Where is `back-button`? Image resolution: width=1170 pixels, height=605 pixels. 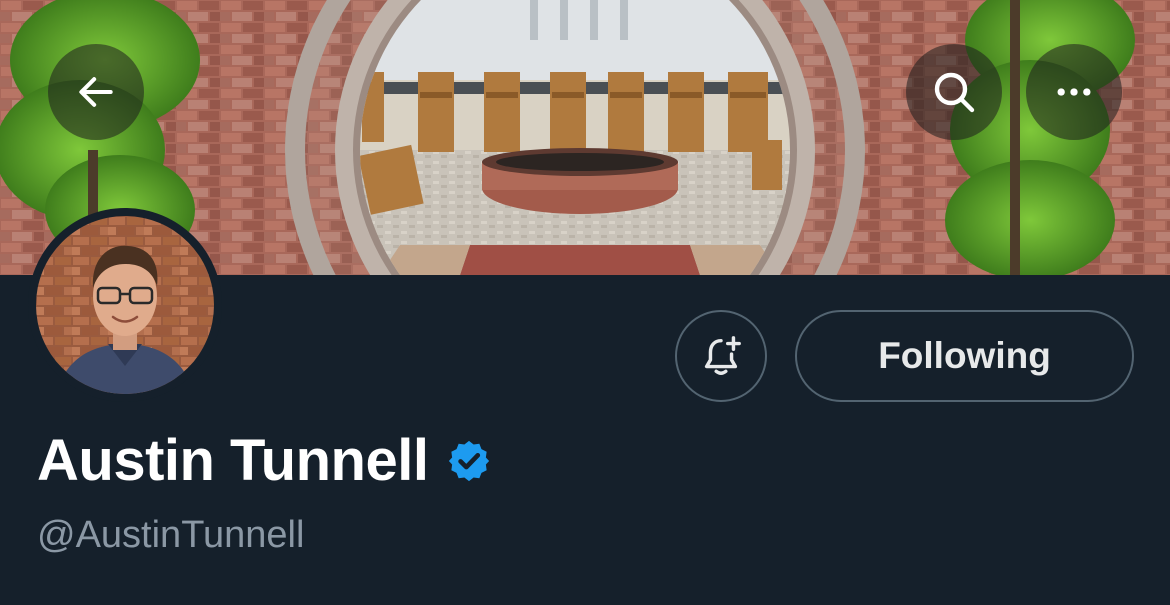 back-button is located at coordinates (96, 92).